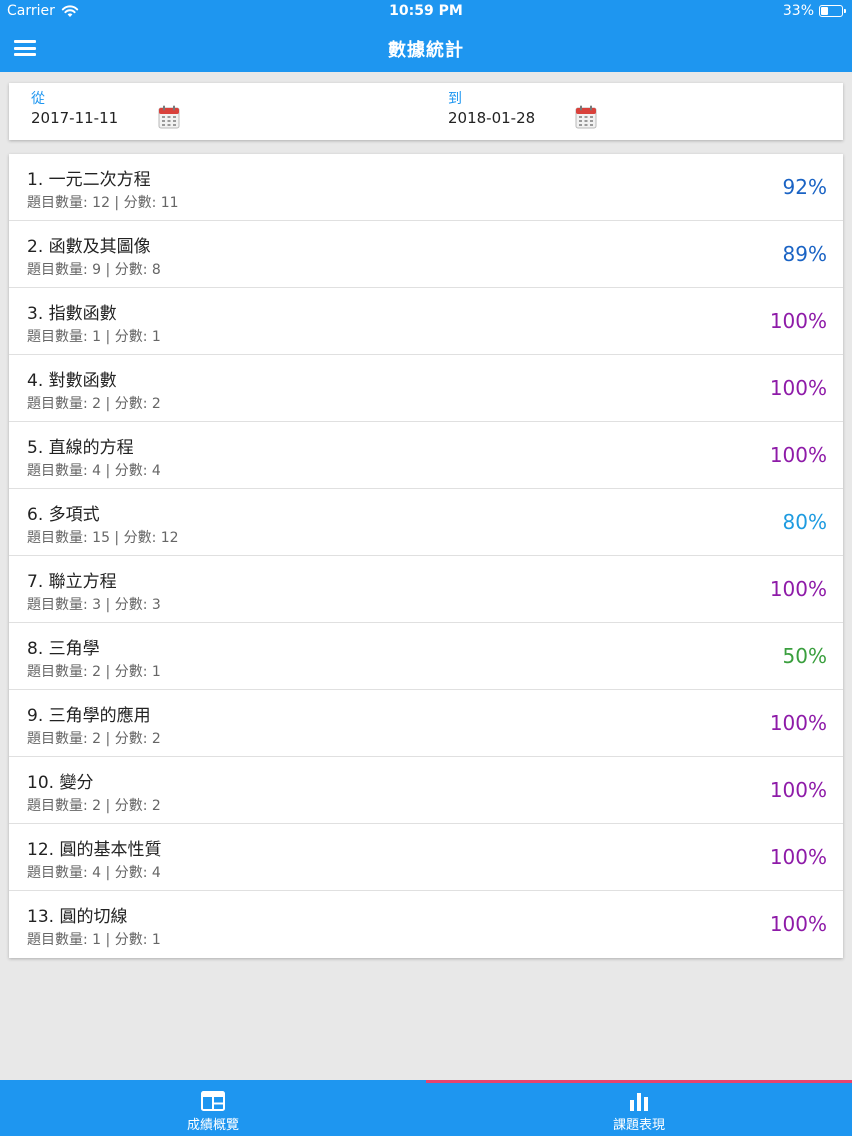 Image resolution: width=852 pixels, height=1136 pixels. Describe the element at coordinates (213, 1101) in the screenshot. I see `dashboard-icon` at that location.